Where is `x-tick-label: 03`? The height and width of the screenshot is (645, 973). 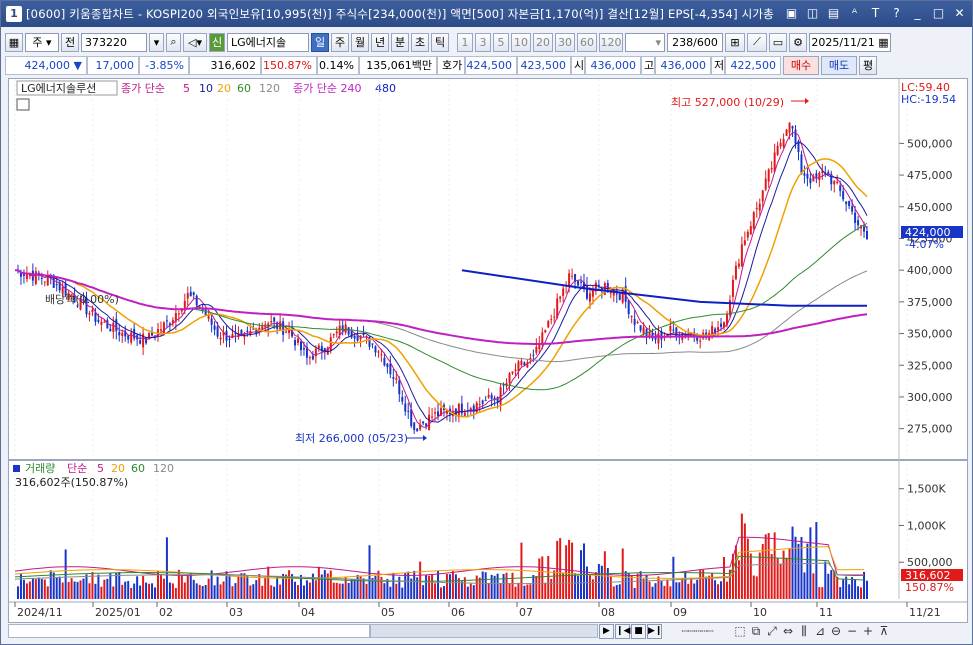 x-tick-label: 03 is located at coordinates (236, 612).